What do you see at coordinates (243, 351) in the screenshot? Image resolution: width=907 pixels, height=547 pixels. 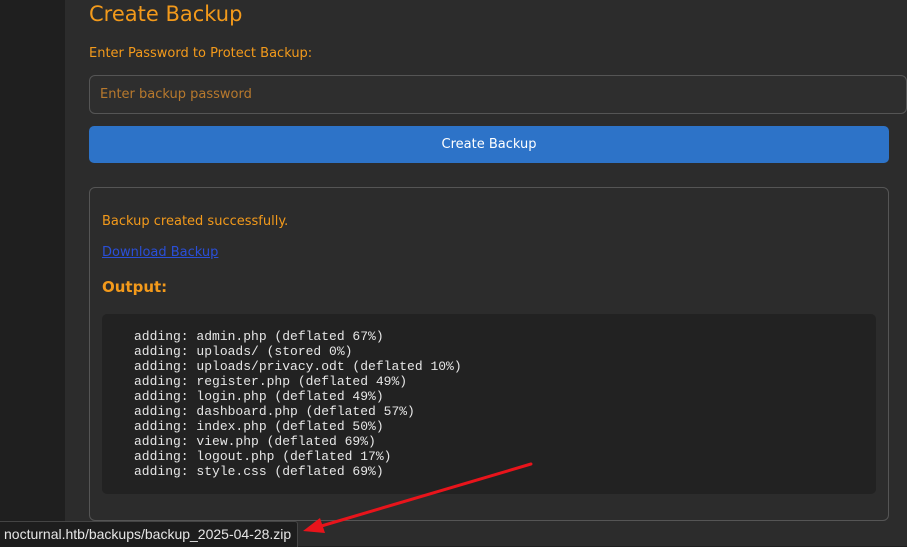 I see `output-line: adding: uploads/ (stored 0%)` at bounding box center [243, 351].